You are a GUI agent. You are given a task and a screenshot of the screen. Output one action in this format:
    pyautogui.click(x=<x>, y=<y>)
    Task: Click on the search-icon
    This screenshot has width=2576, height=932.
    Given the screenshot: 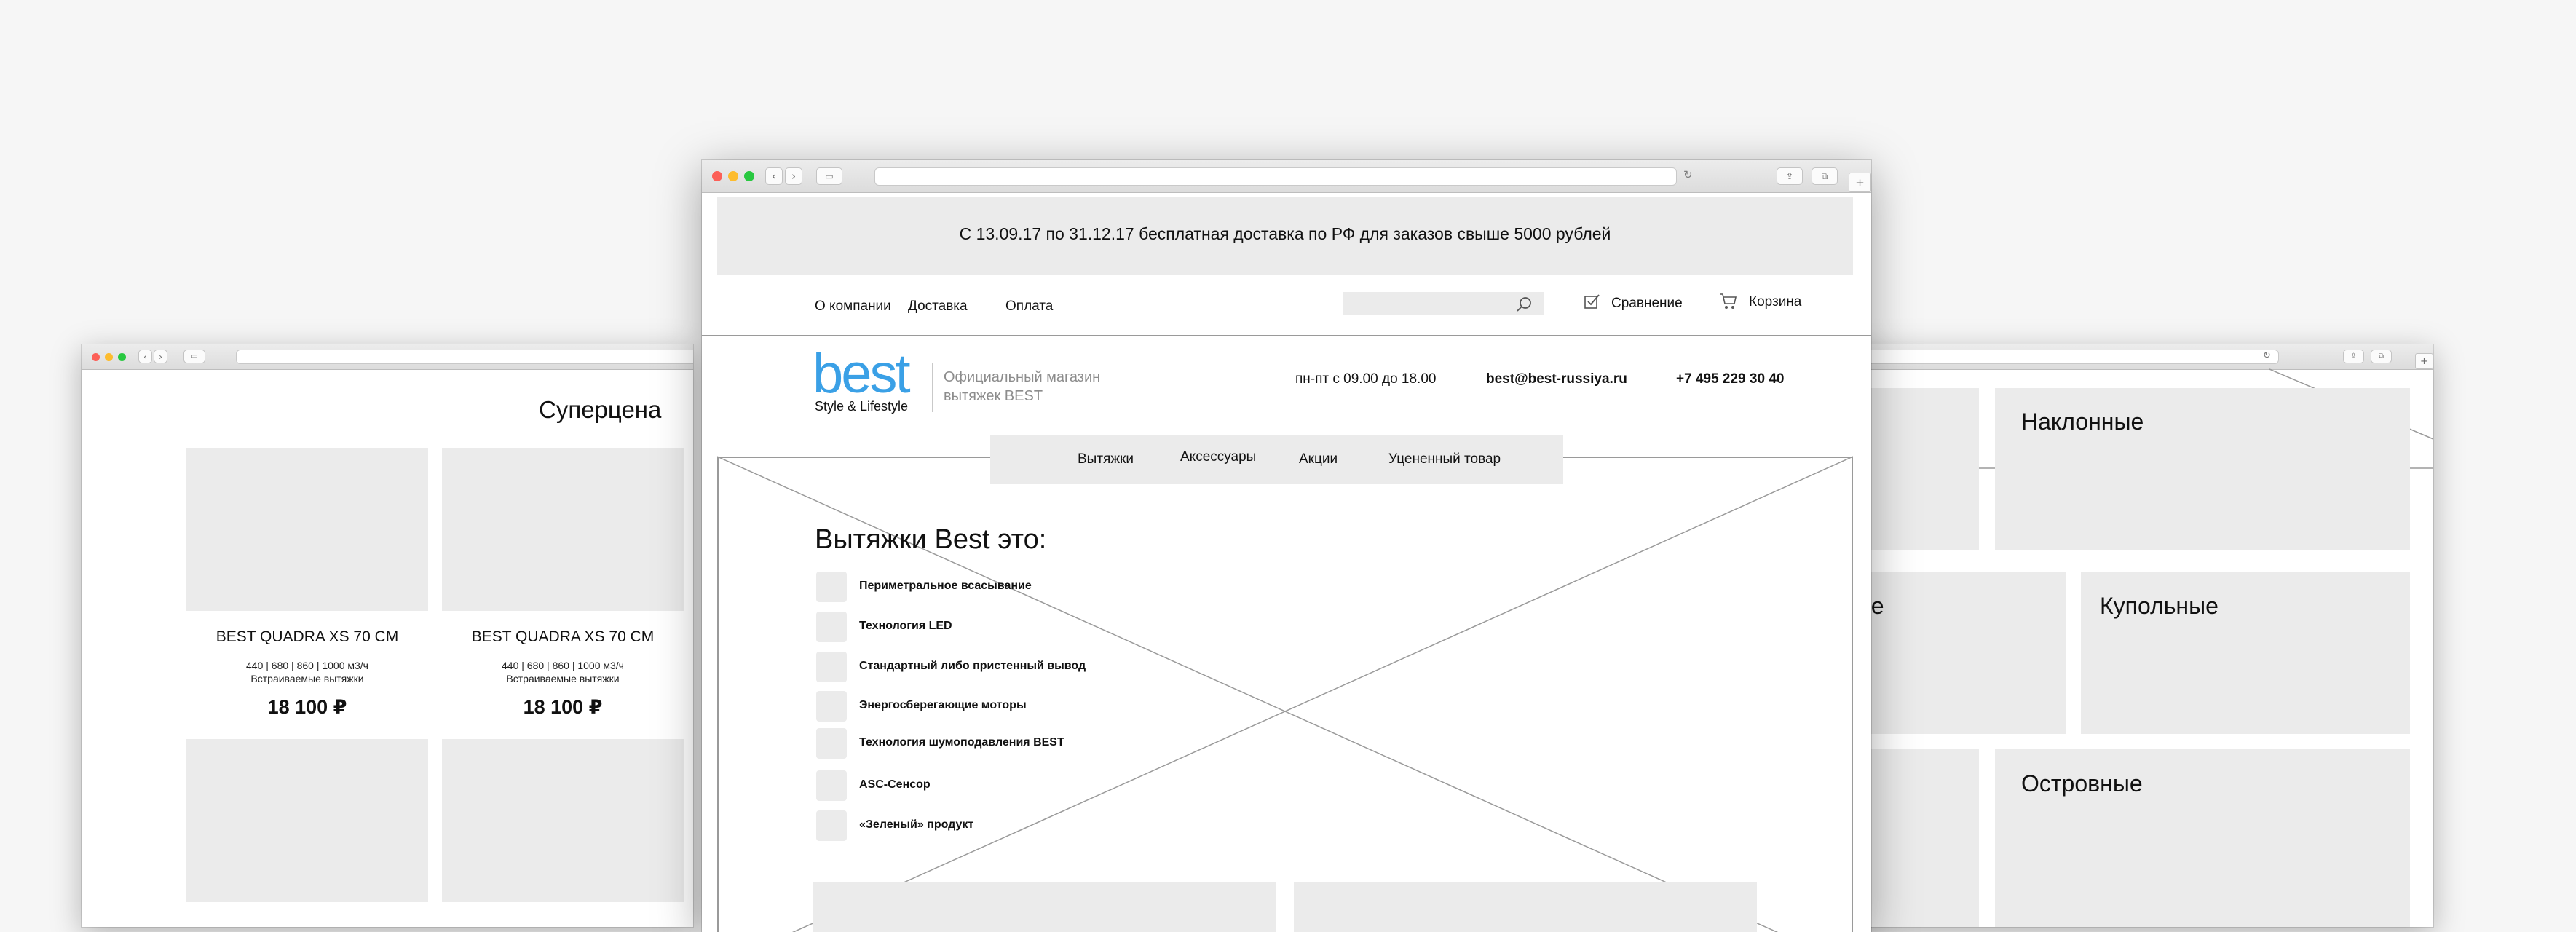 What is the action you would take?
    pyautogui.click(x=1524, y=304)
    